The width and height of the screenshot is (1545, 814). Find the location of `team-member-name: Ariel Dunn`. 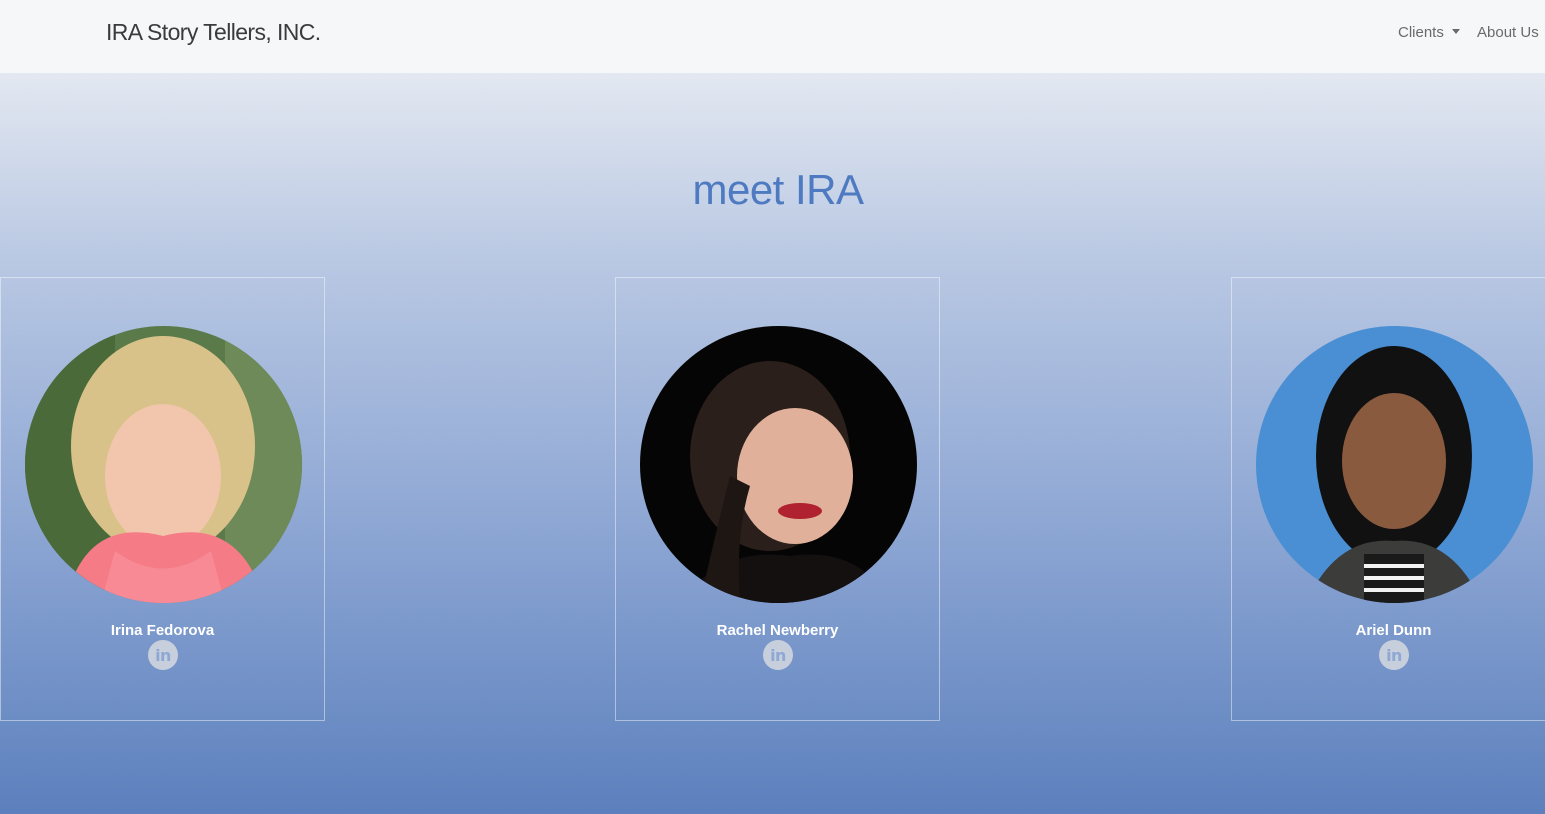

team-member-name: Ariel Dunn is located at coordinates (1393, 630).